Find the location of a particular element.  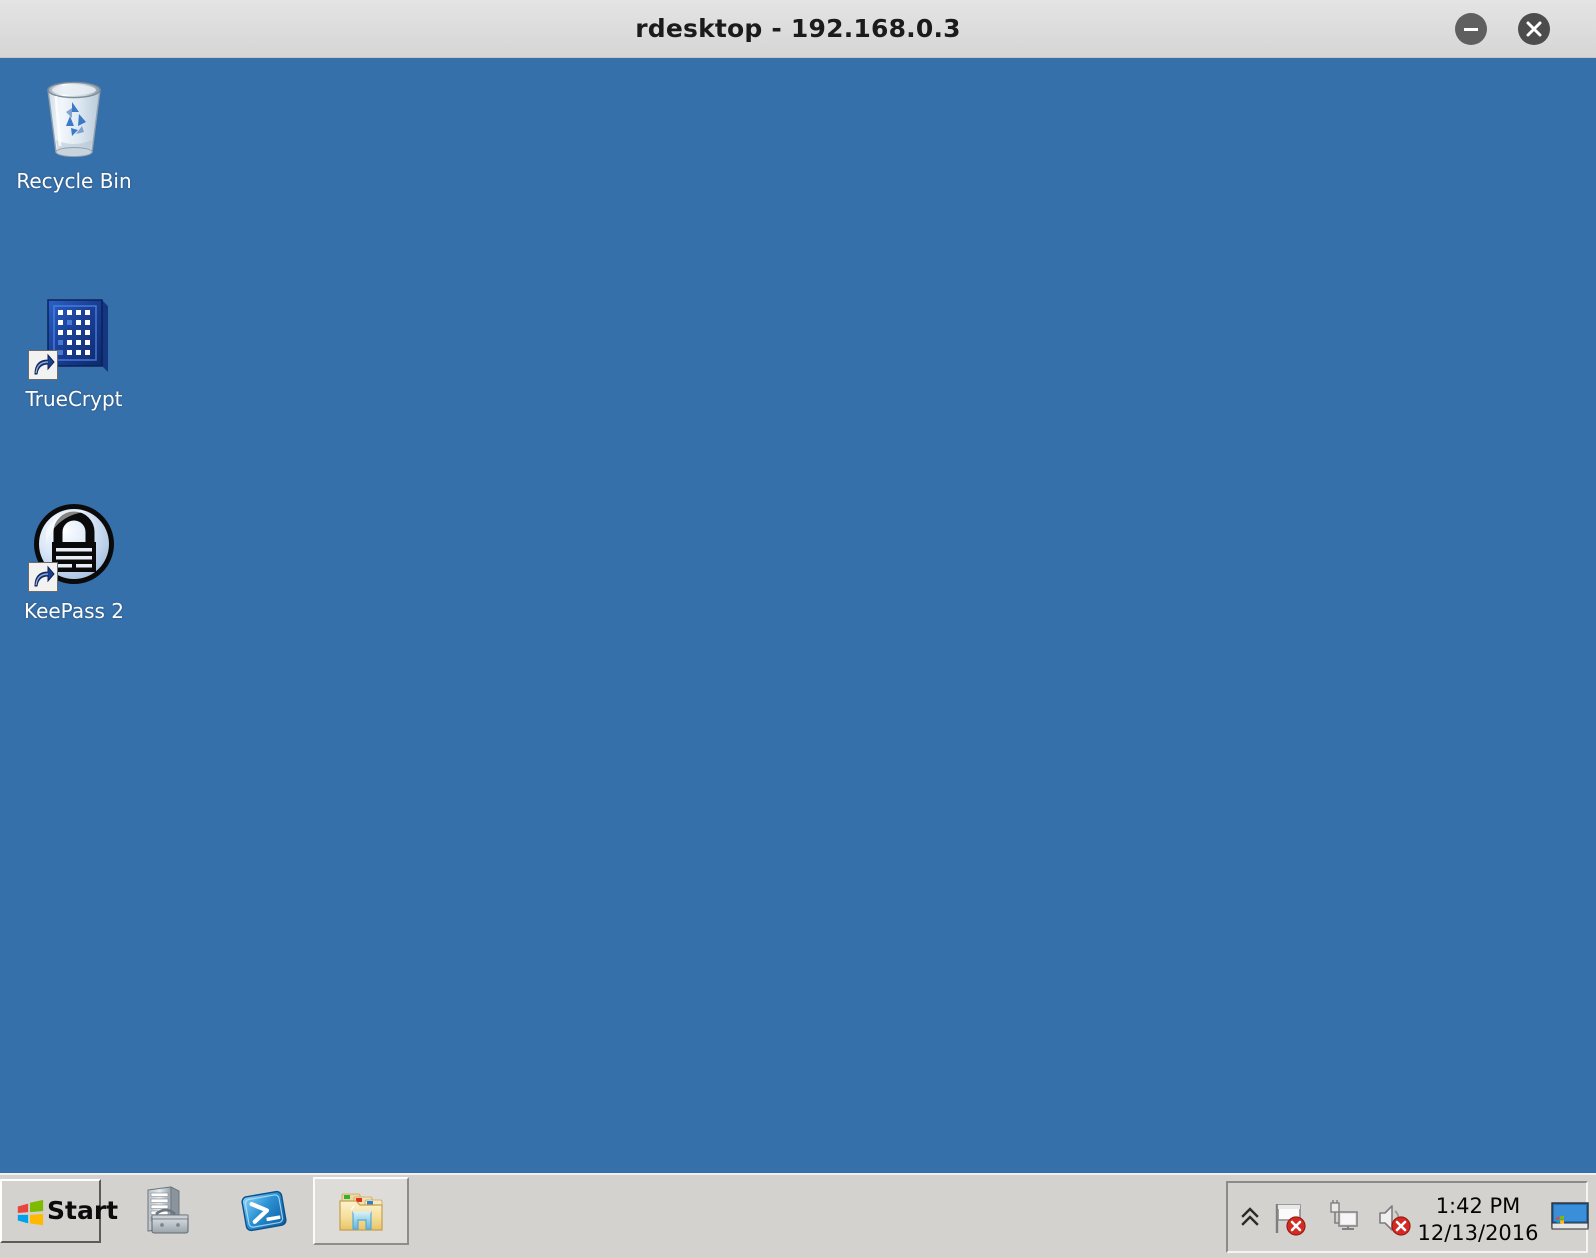

show-desktop-button is located at coordinates (1570, 1218).